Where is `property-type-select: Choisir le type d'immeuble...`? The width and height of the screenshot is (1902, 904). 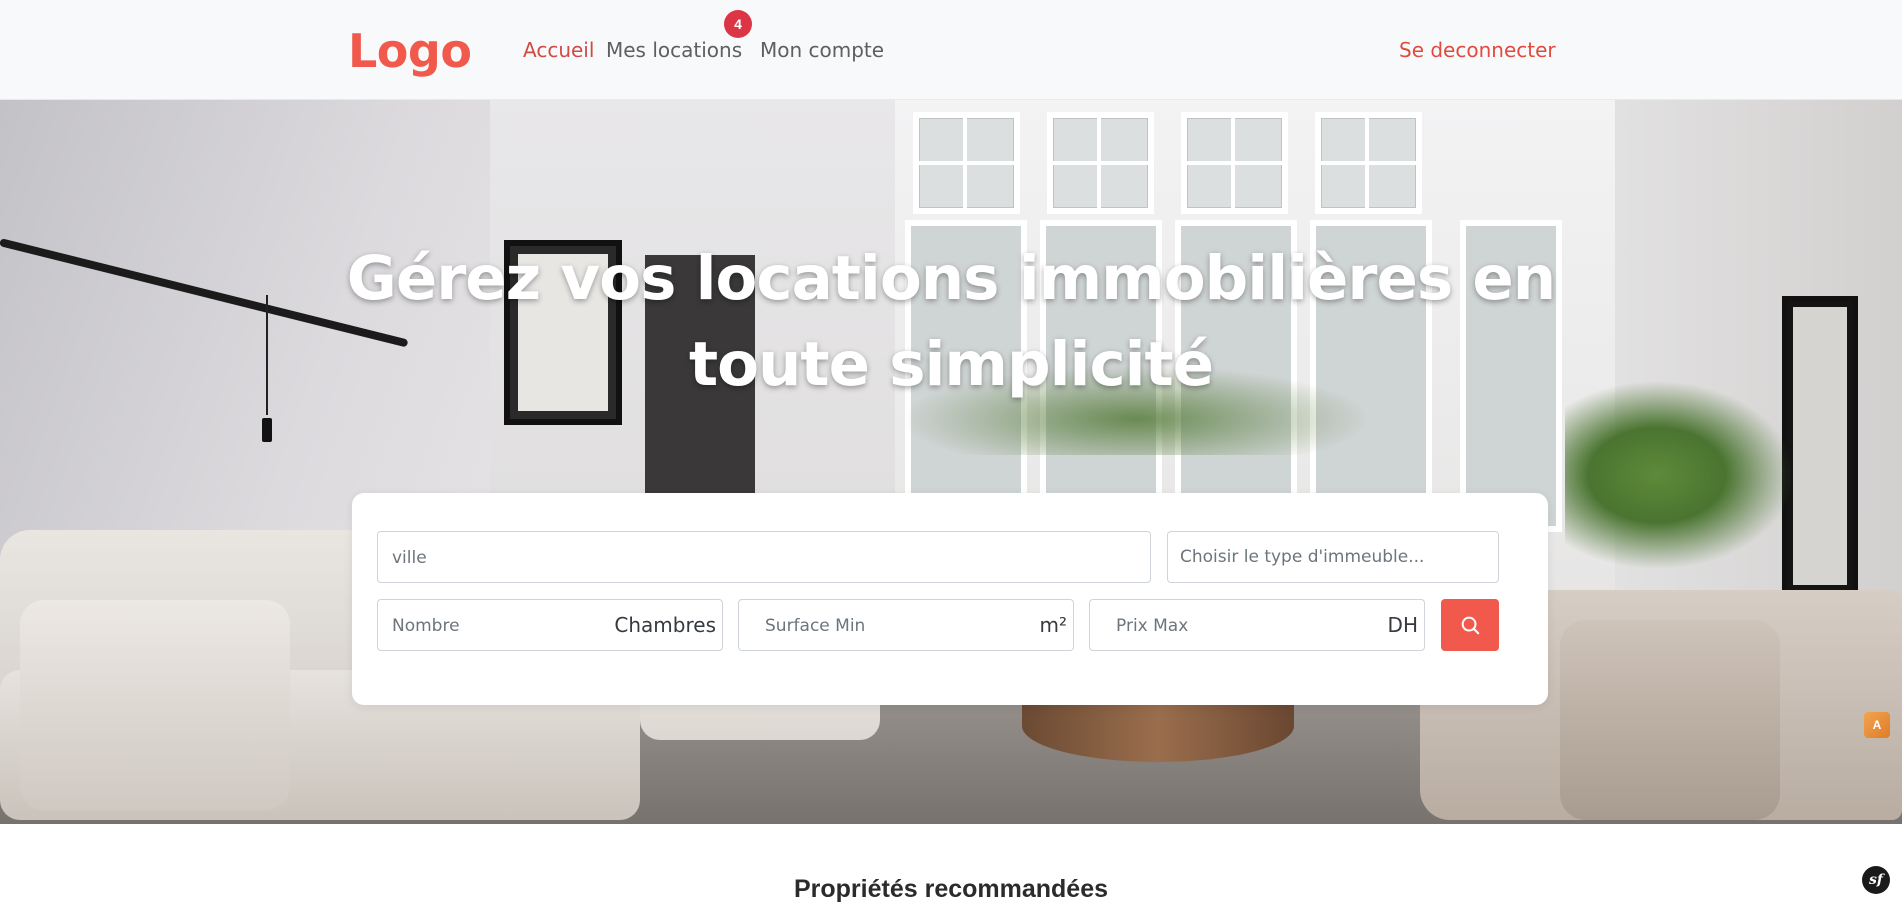 property-type-select: Choisir le type d'immeuble... is located at coordinates (1333, 557).